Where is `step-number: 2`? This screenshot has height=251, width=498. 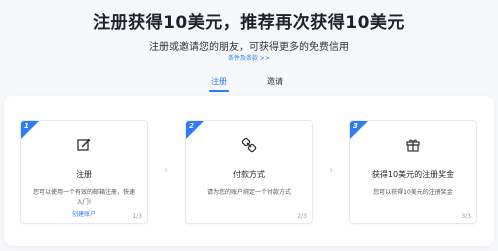 step-number: 2 is located at coordinates (191, 126).